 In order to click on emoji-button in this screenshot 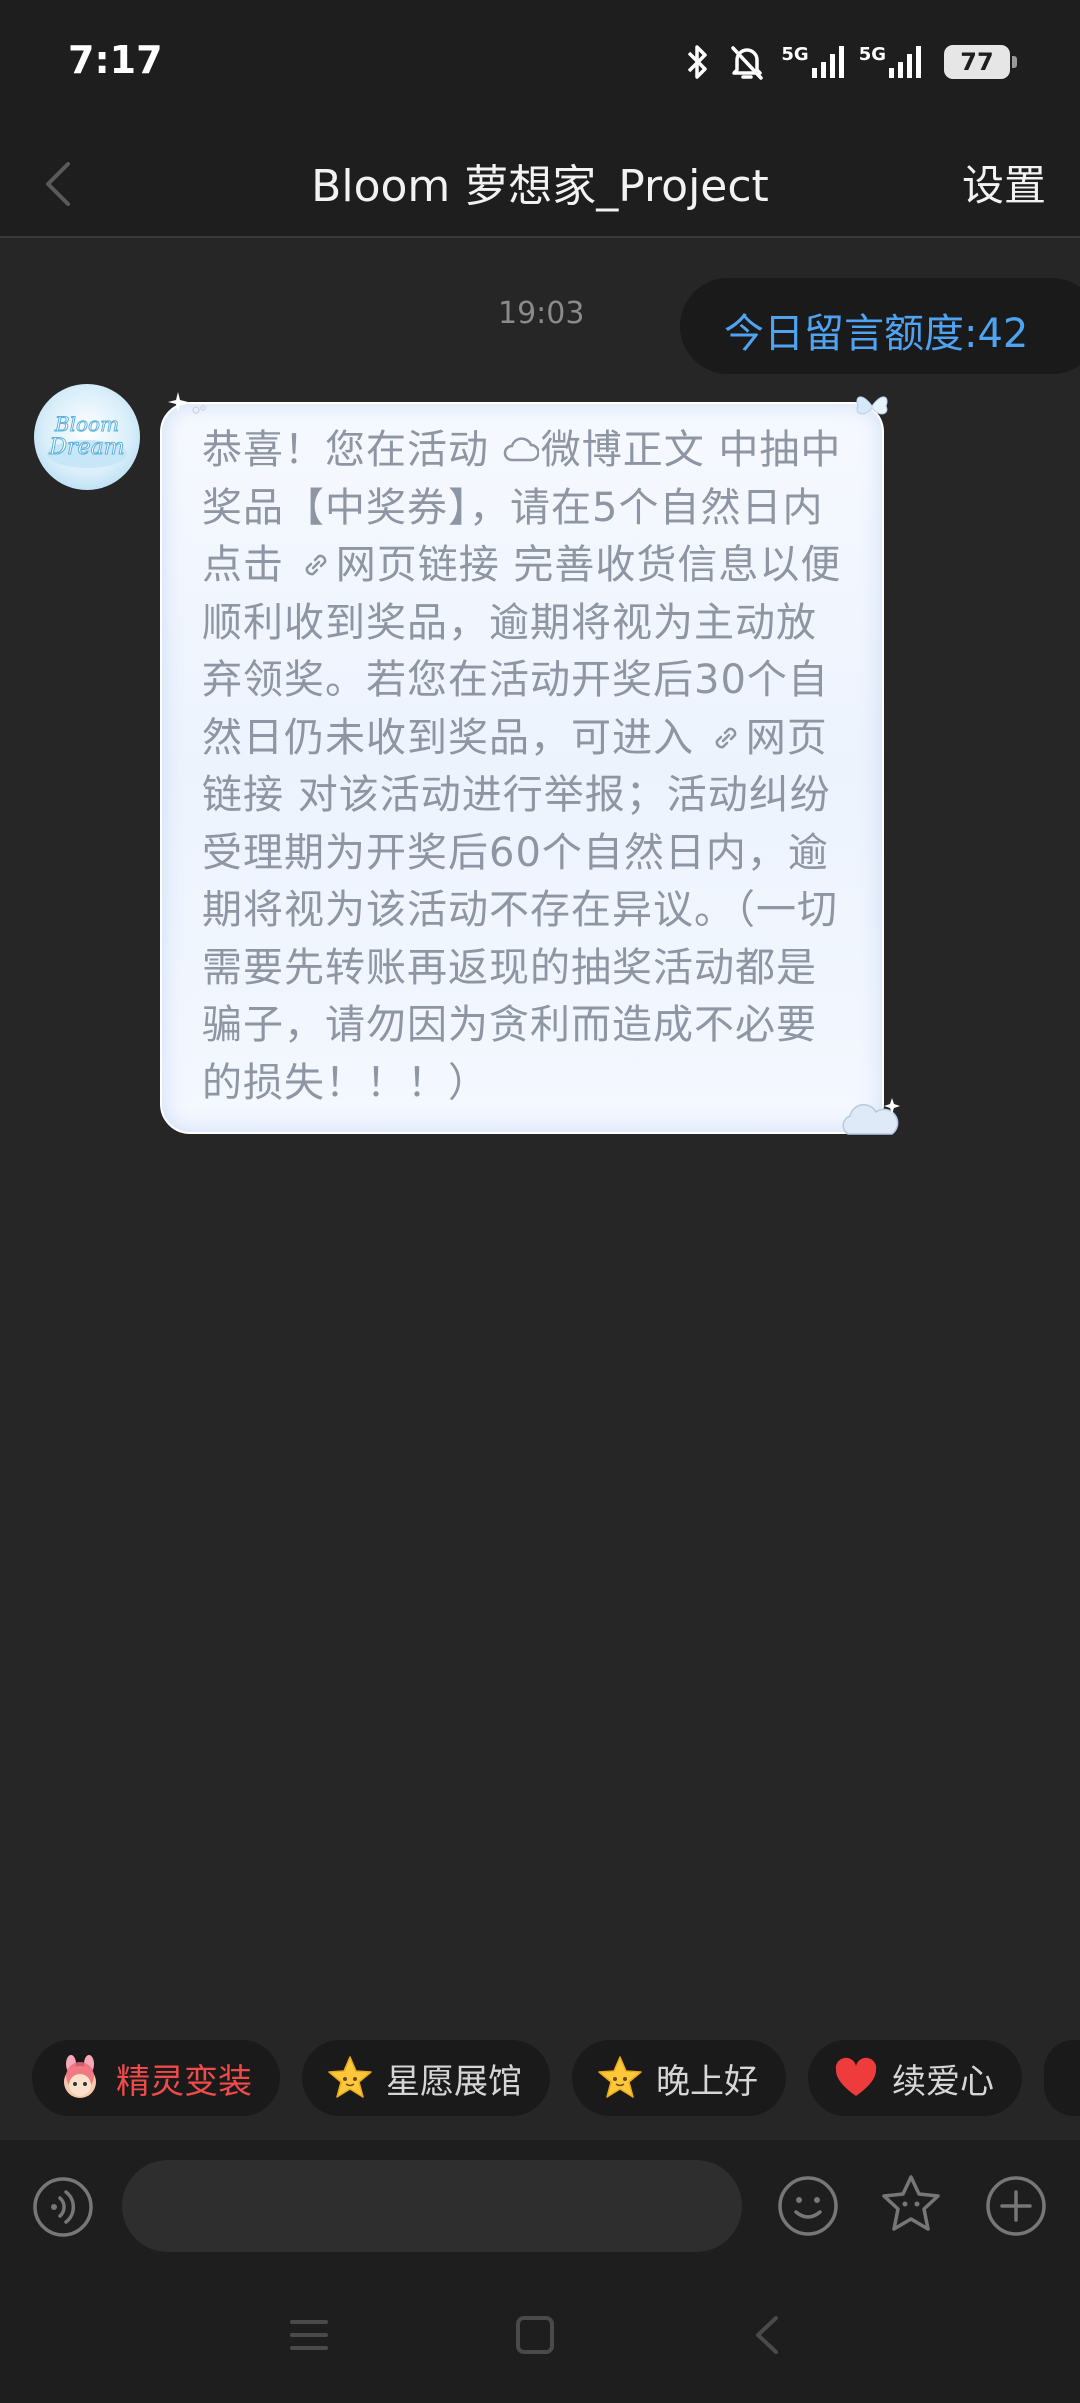, I will do `click(808, 2208)`.